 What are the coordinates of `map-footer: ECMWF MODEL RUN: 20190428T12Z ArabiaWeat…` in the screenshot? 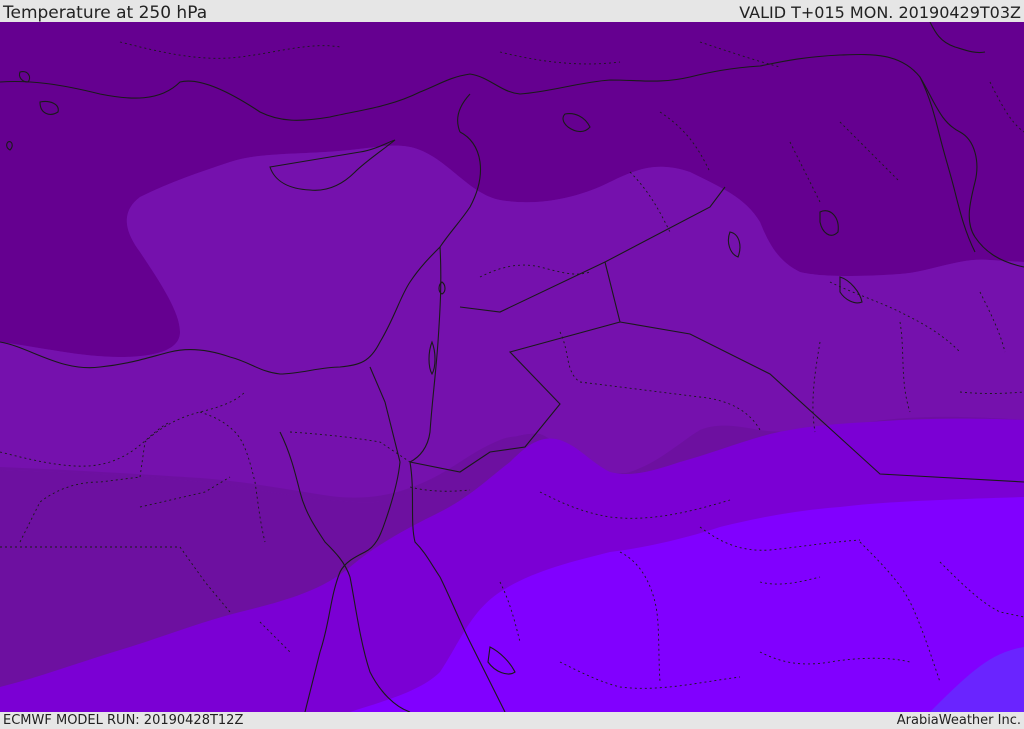 It's located at (512, 720).